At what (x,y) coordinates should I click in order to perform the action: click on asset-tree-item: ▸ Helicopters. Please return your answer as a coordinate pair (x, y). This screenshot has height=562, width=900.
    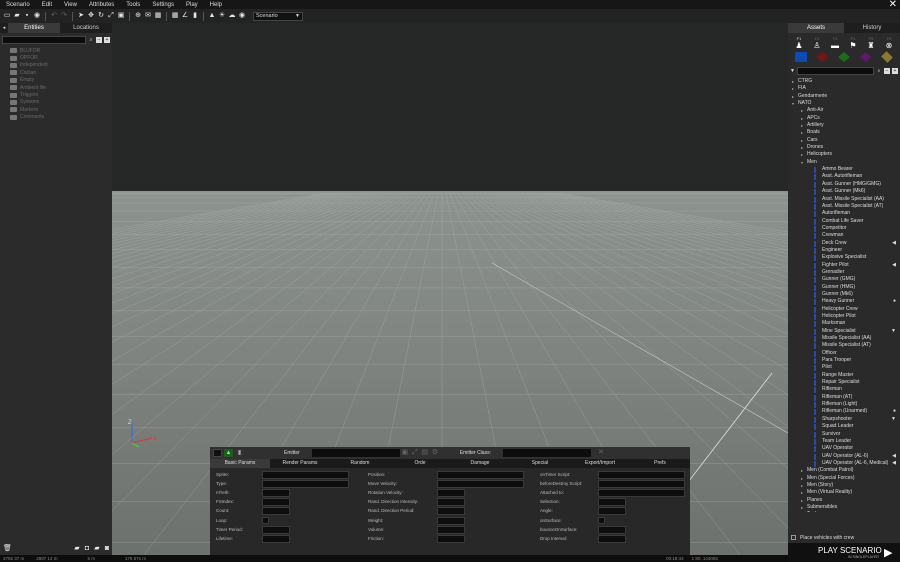
    Looking at the image, I should click on (844, 154).